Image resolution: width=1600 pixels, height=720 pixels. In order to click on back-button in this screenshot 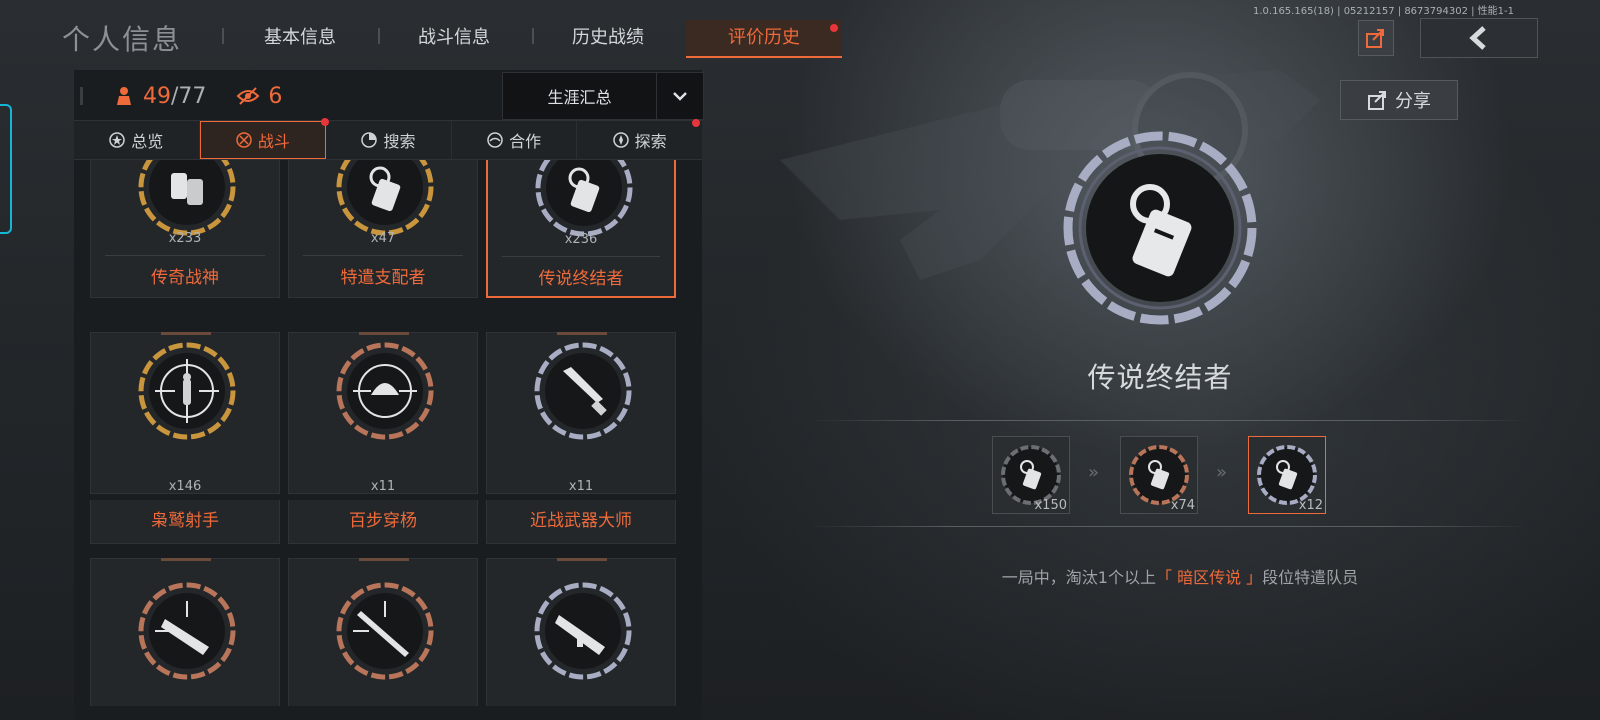, I will do `click(1479, 38)`.